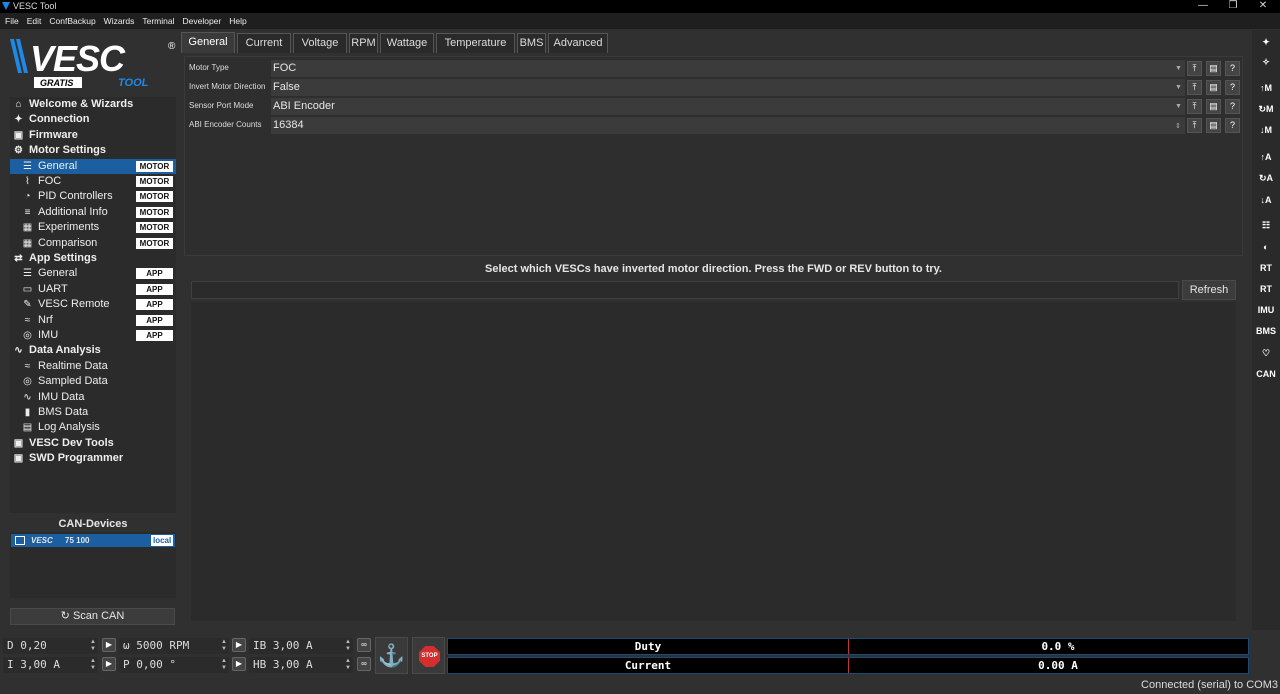 The height and width of the screenshot is (694, 1280). I want to click on stop-button: STOP, so click(428, 655).